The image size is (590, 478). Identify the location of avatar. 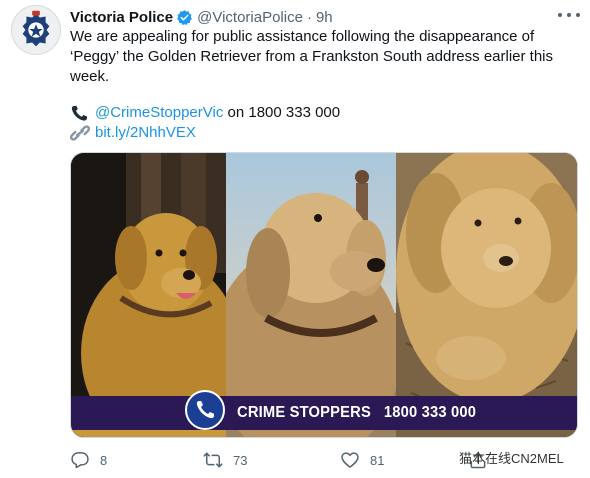
(36, 30).